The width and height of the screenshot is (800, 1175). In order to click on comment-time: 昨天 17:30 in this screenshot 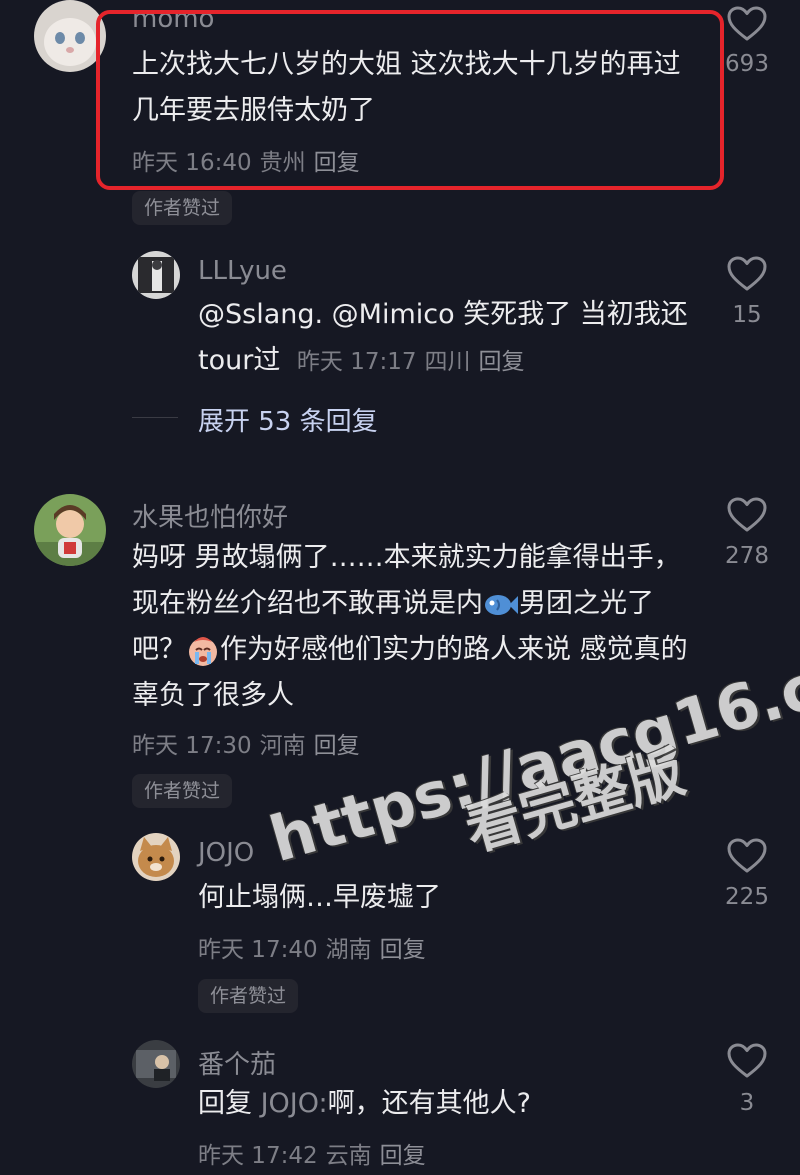, I will do `click(192, 746)`.